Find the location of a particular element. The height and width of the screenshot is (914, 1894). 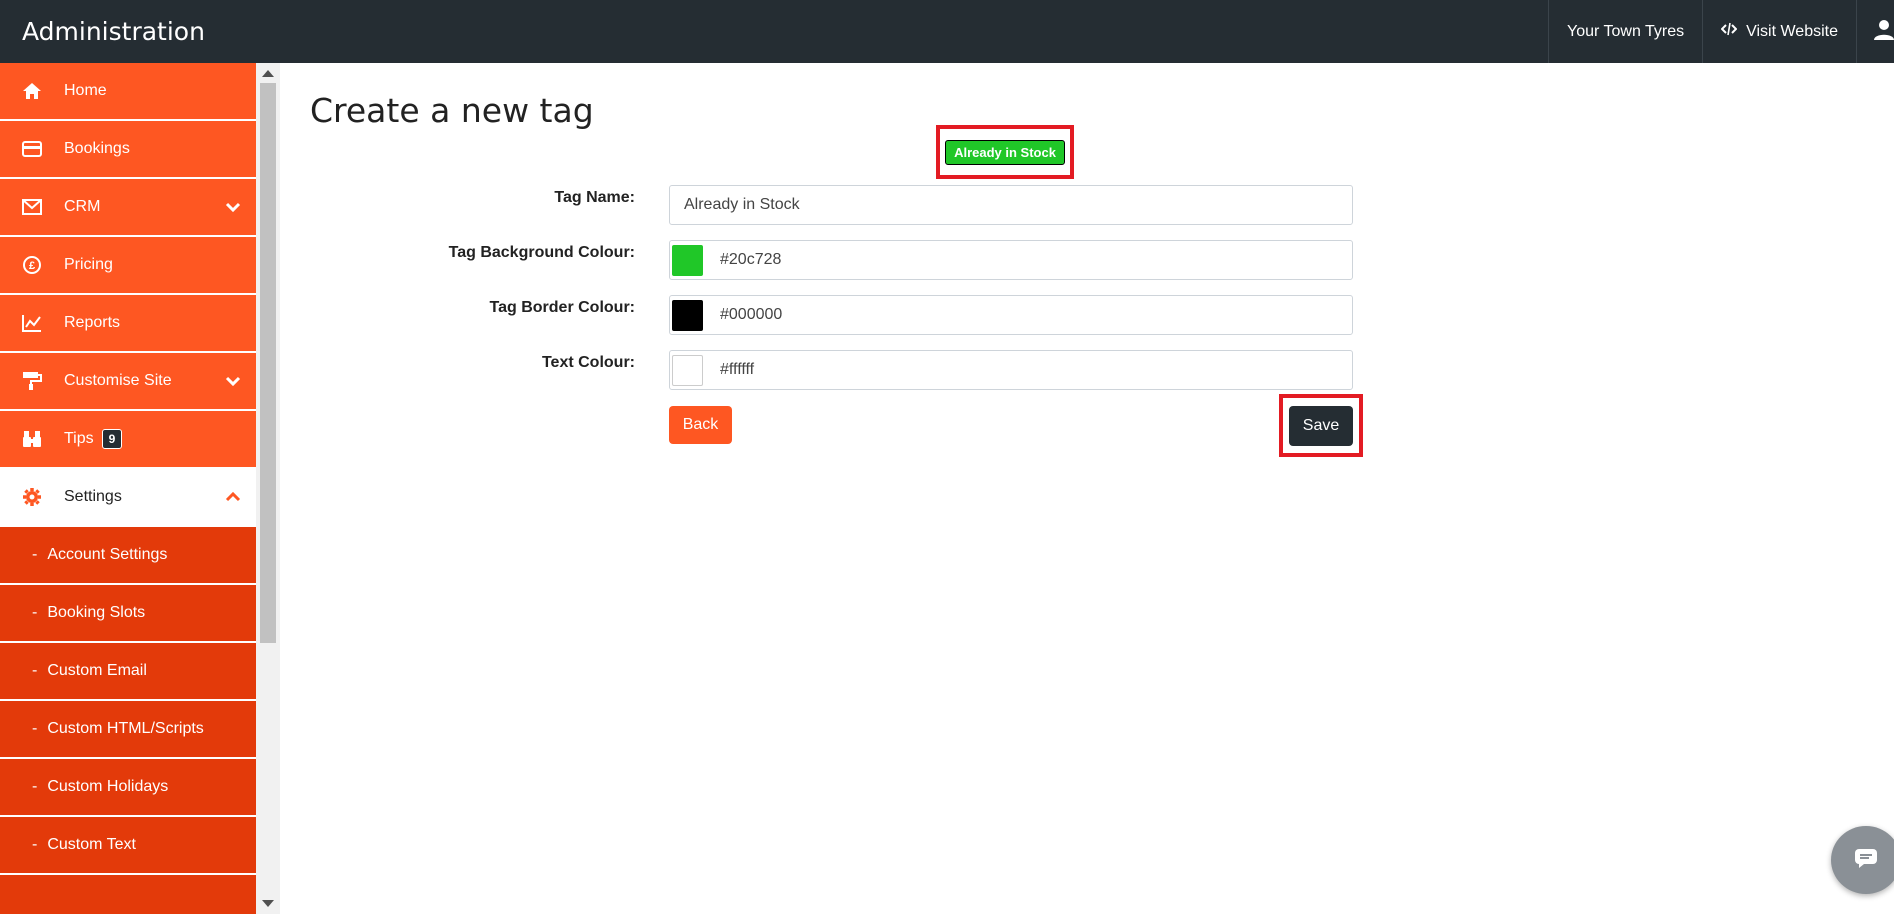

sidebar-item-label: CRM is located at coordinates (82, 206).